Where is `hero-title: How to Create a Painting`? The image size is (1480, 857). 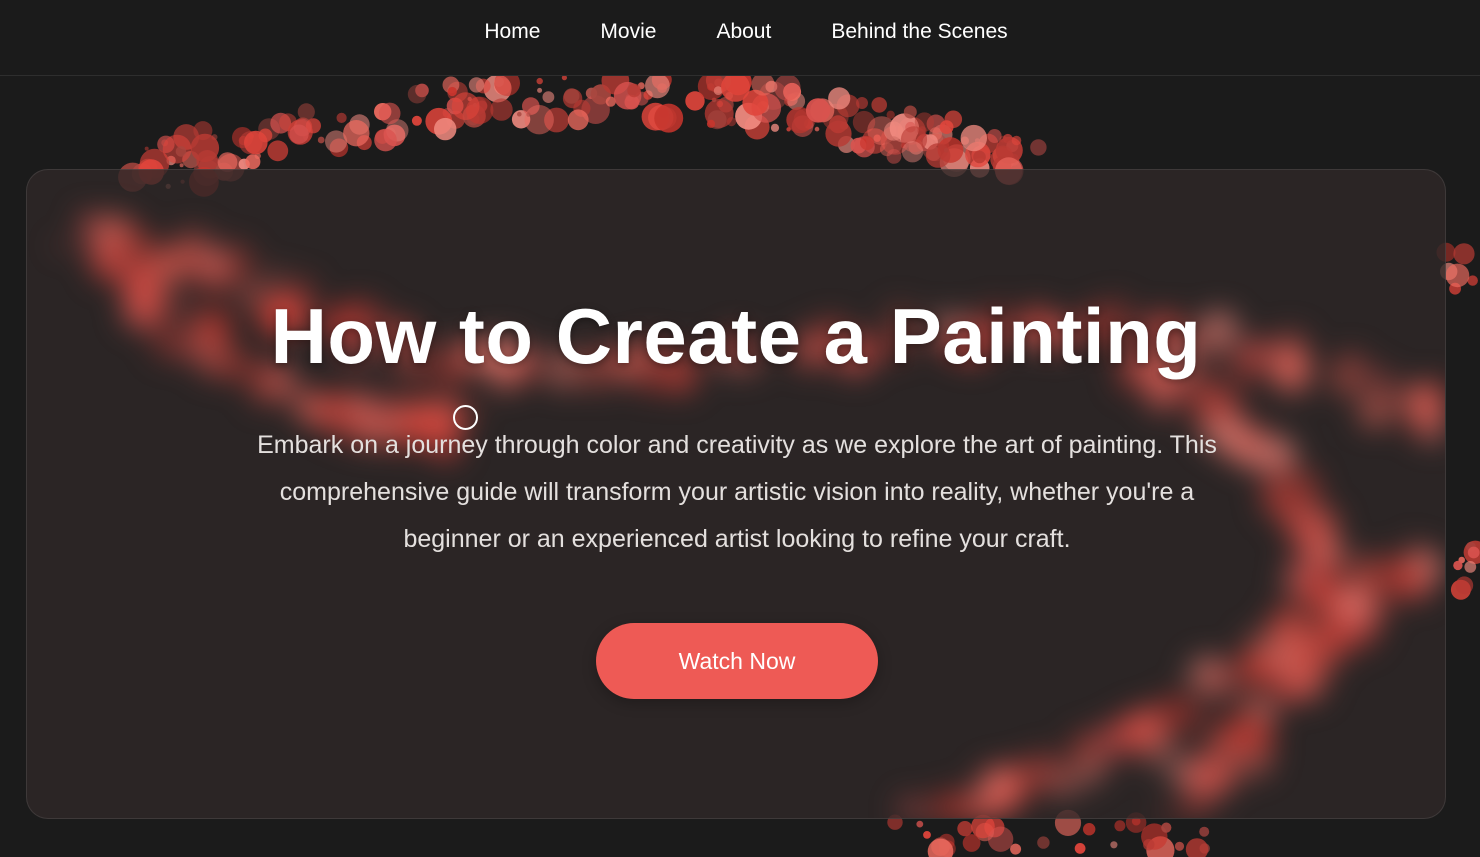 hero-title: How to Create a Painting is located at coordinates (736, 336).